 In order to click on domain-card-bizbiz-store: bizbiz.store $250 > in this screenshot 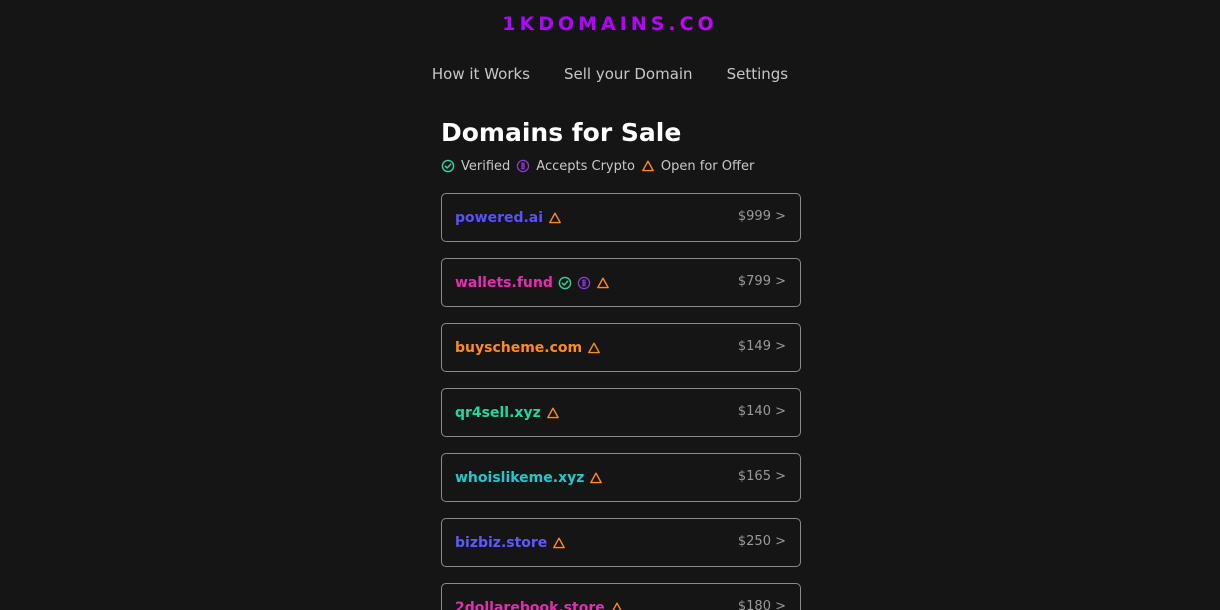, I will do `click(621, 542)`.